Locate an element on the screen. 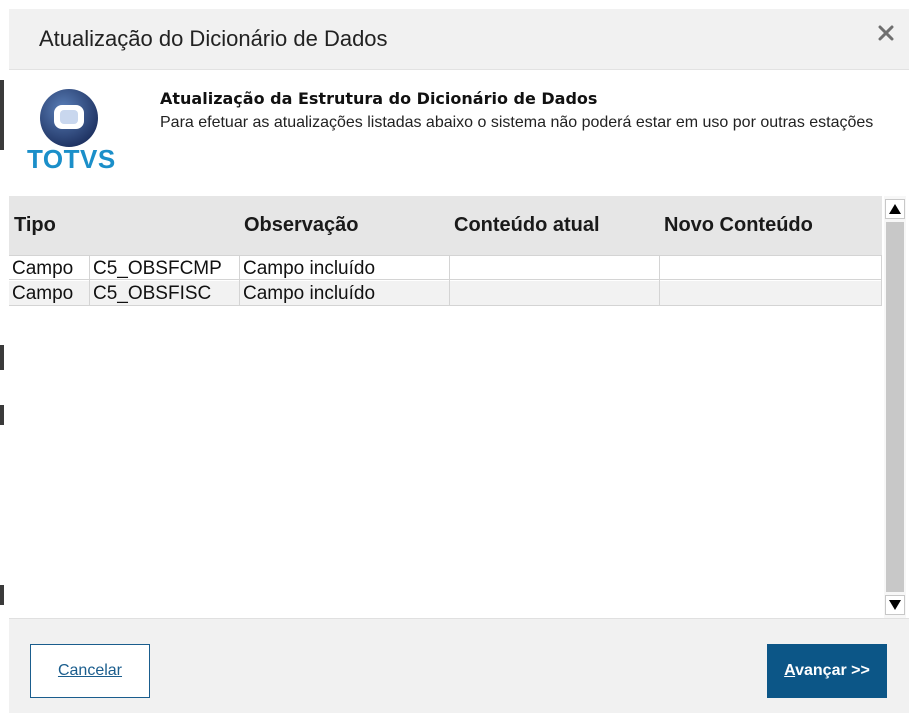 The width and height of the screenshot is (914, 713). next-button: Avançar >> is located at coordinates (827, 671).